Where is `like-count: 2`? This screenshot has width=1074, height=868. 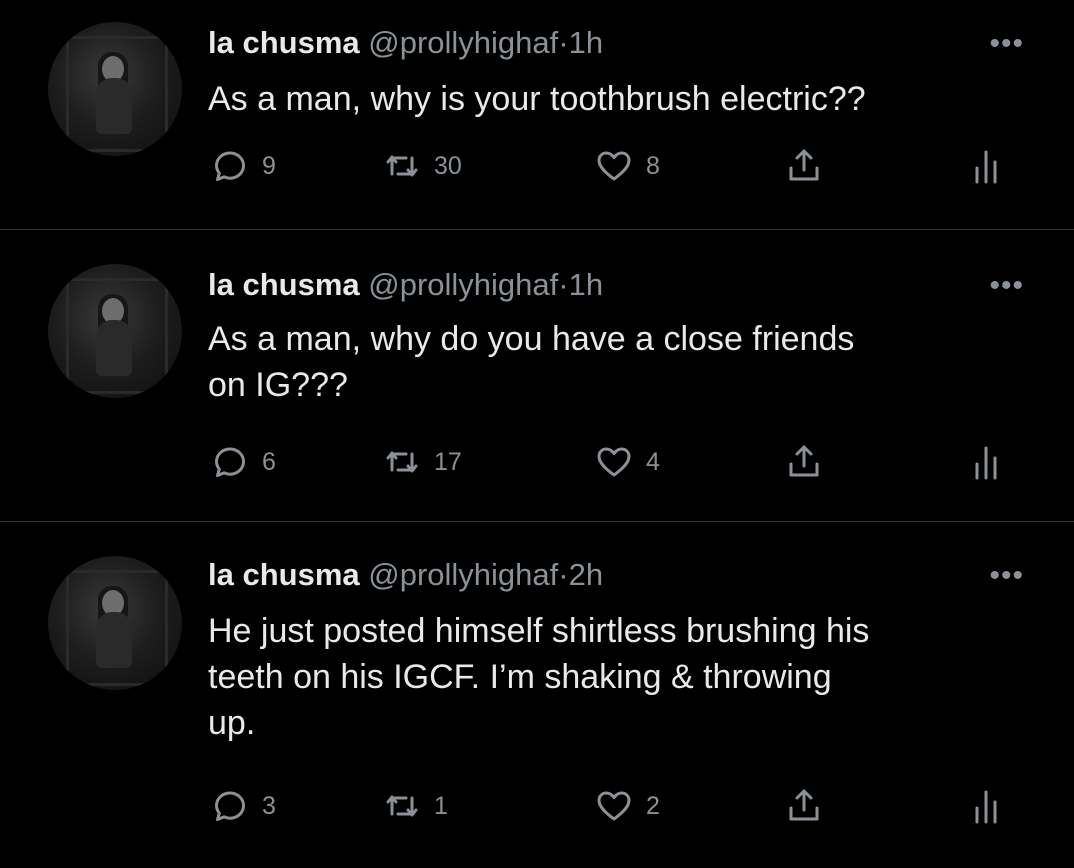
like-count: 2 is located at coordinates (653, 805).